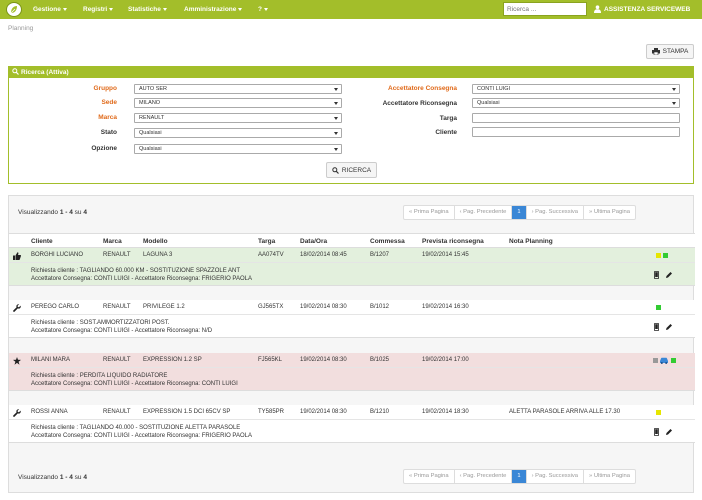  Describe the element at coordinates (238, 103) in the screenshot. I see `sede-select: MILANO` at that location.